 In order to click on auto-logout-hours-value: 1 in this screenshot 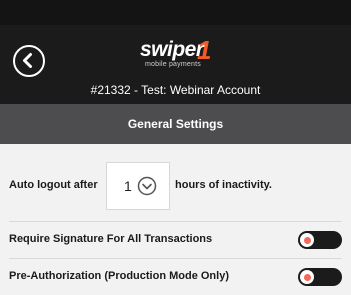, I will do `click(128, 186)`.